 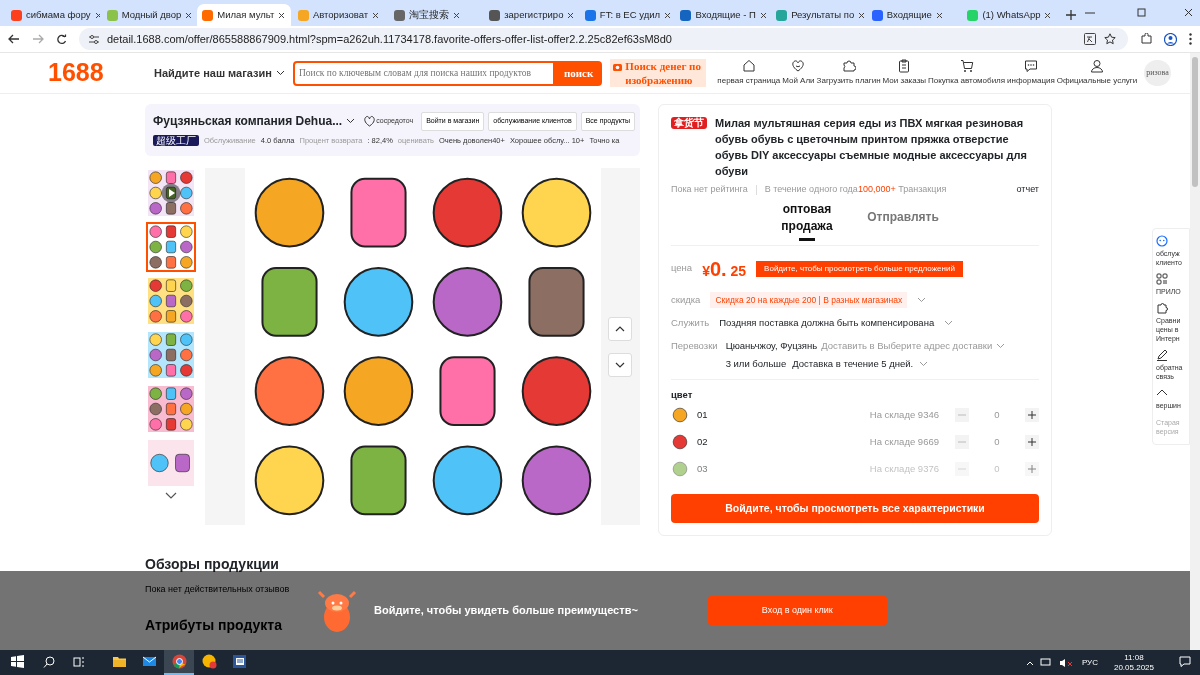 What do you see at coordinates (694, 345) in the screenshot?
I see `shipping-label: Перевозки` at bounding box center [694, 345].